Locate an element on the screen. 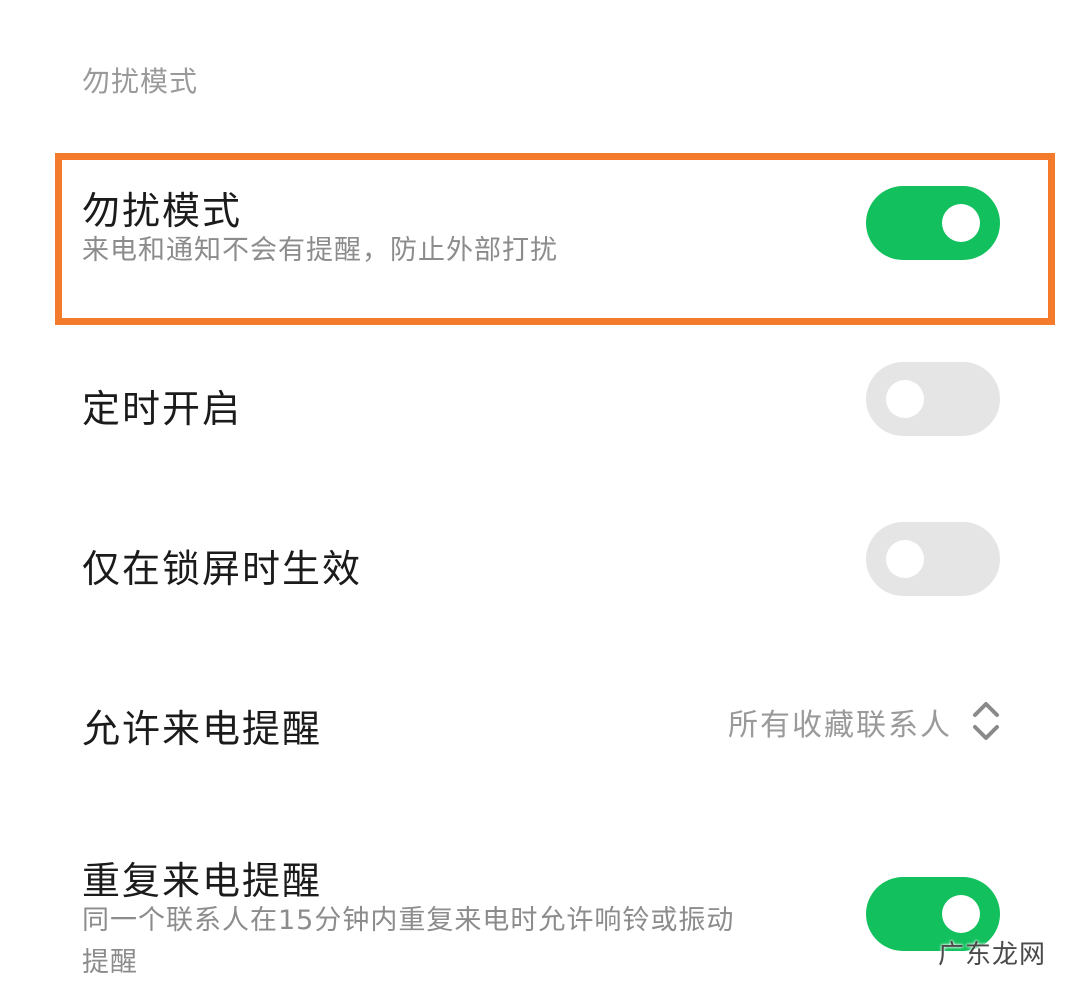 The height and width of the screenshot is (989, 1080). setting-subtitle-repeat-calls-line1: 同一个联系人在15分钟内重复来电时允许响铃或振动 is located at coordinates (408, 920).